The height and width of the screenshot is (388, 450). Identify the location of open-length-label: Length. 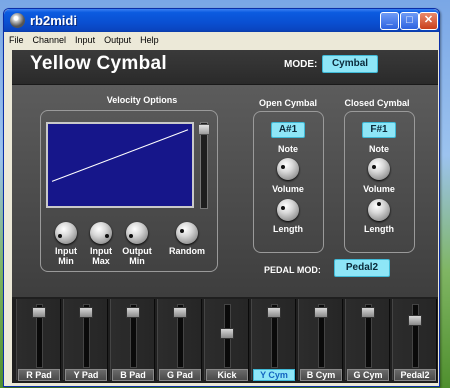
(288, 229).